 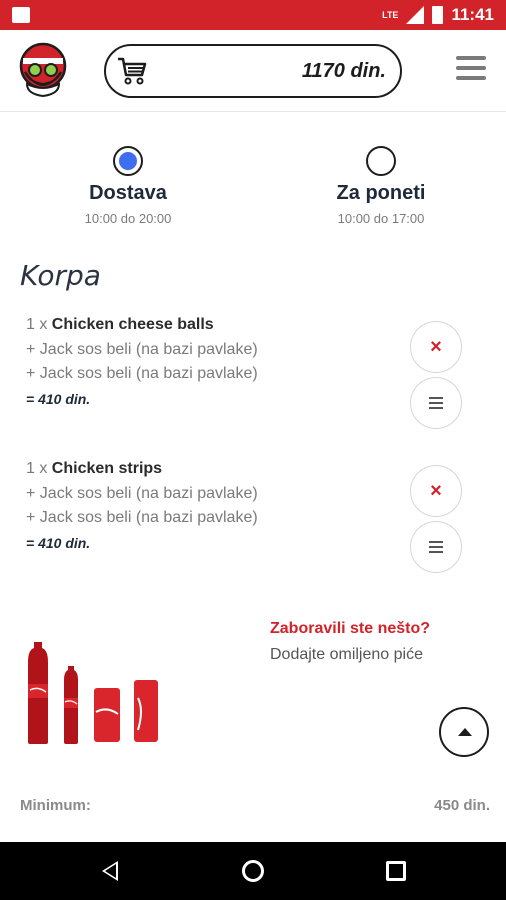 What do you see at coordinates (471, 68) in the screenshot?
I see `hamburger-menu-icon` at bounding box center [471, 68].